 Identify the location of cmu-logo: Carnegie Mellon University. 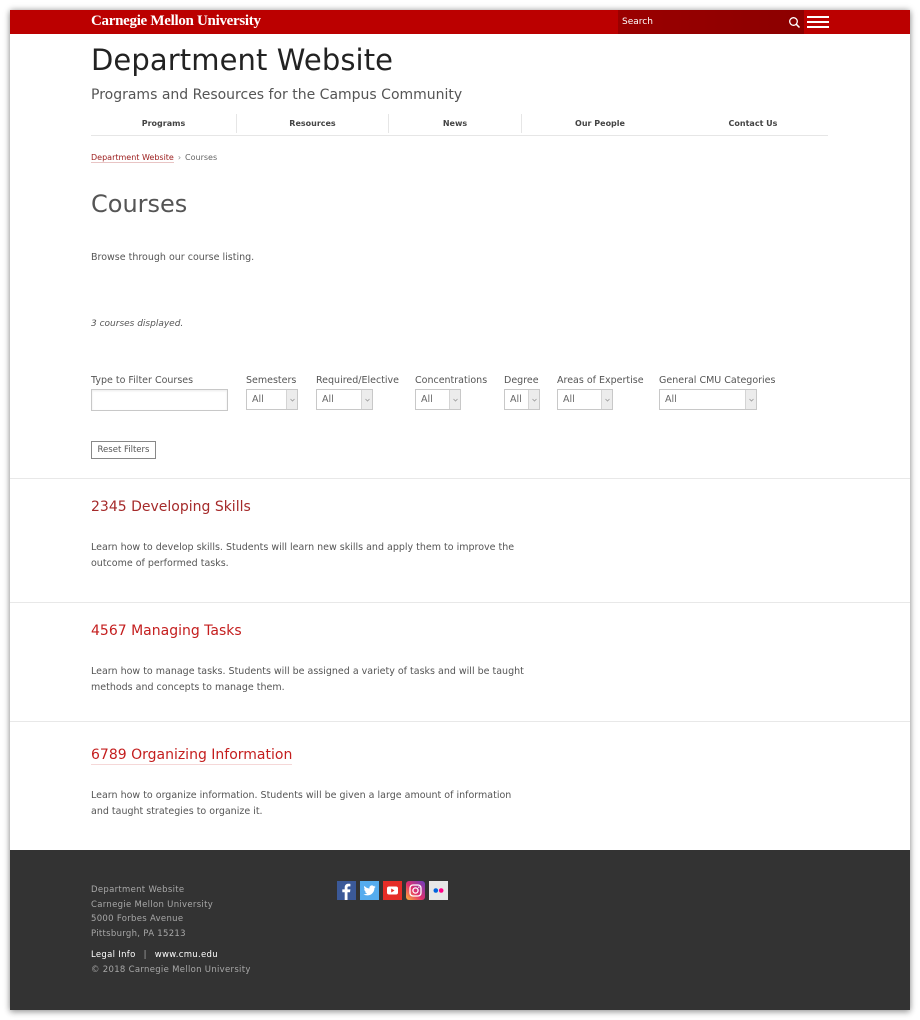
(176, 21).